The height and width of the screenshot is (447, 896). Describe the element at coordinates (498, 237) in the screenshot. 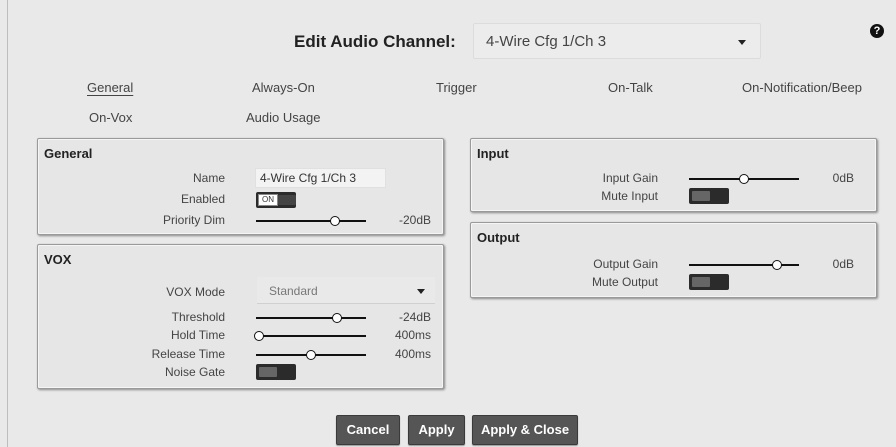

I see `output-panel-title: Output` at that location.